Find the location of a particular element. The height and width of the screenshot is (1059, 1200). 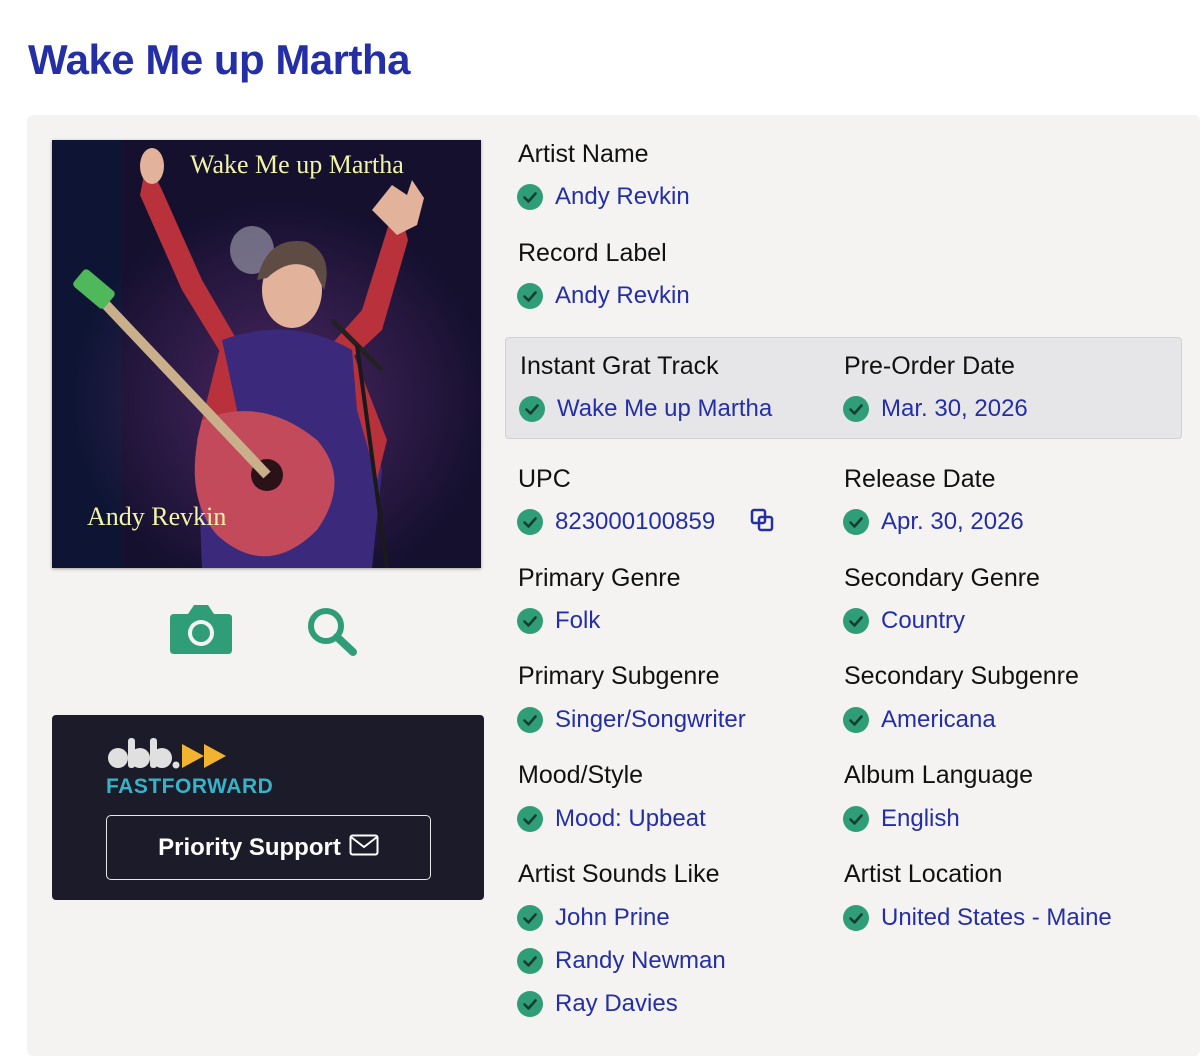

album-language-label: Album Language is located at coordinates (939, 775).